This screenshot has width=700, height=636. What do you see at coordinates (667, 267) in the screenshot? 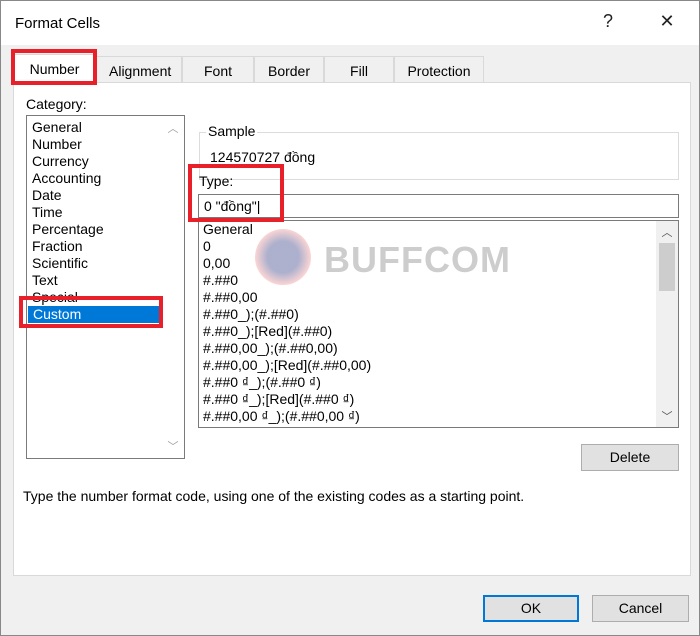
I see `scroll-thumb` at bounding box center [667, 267].